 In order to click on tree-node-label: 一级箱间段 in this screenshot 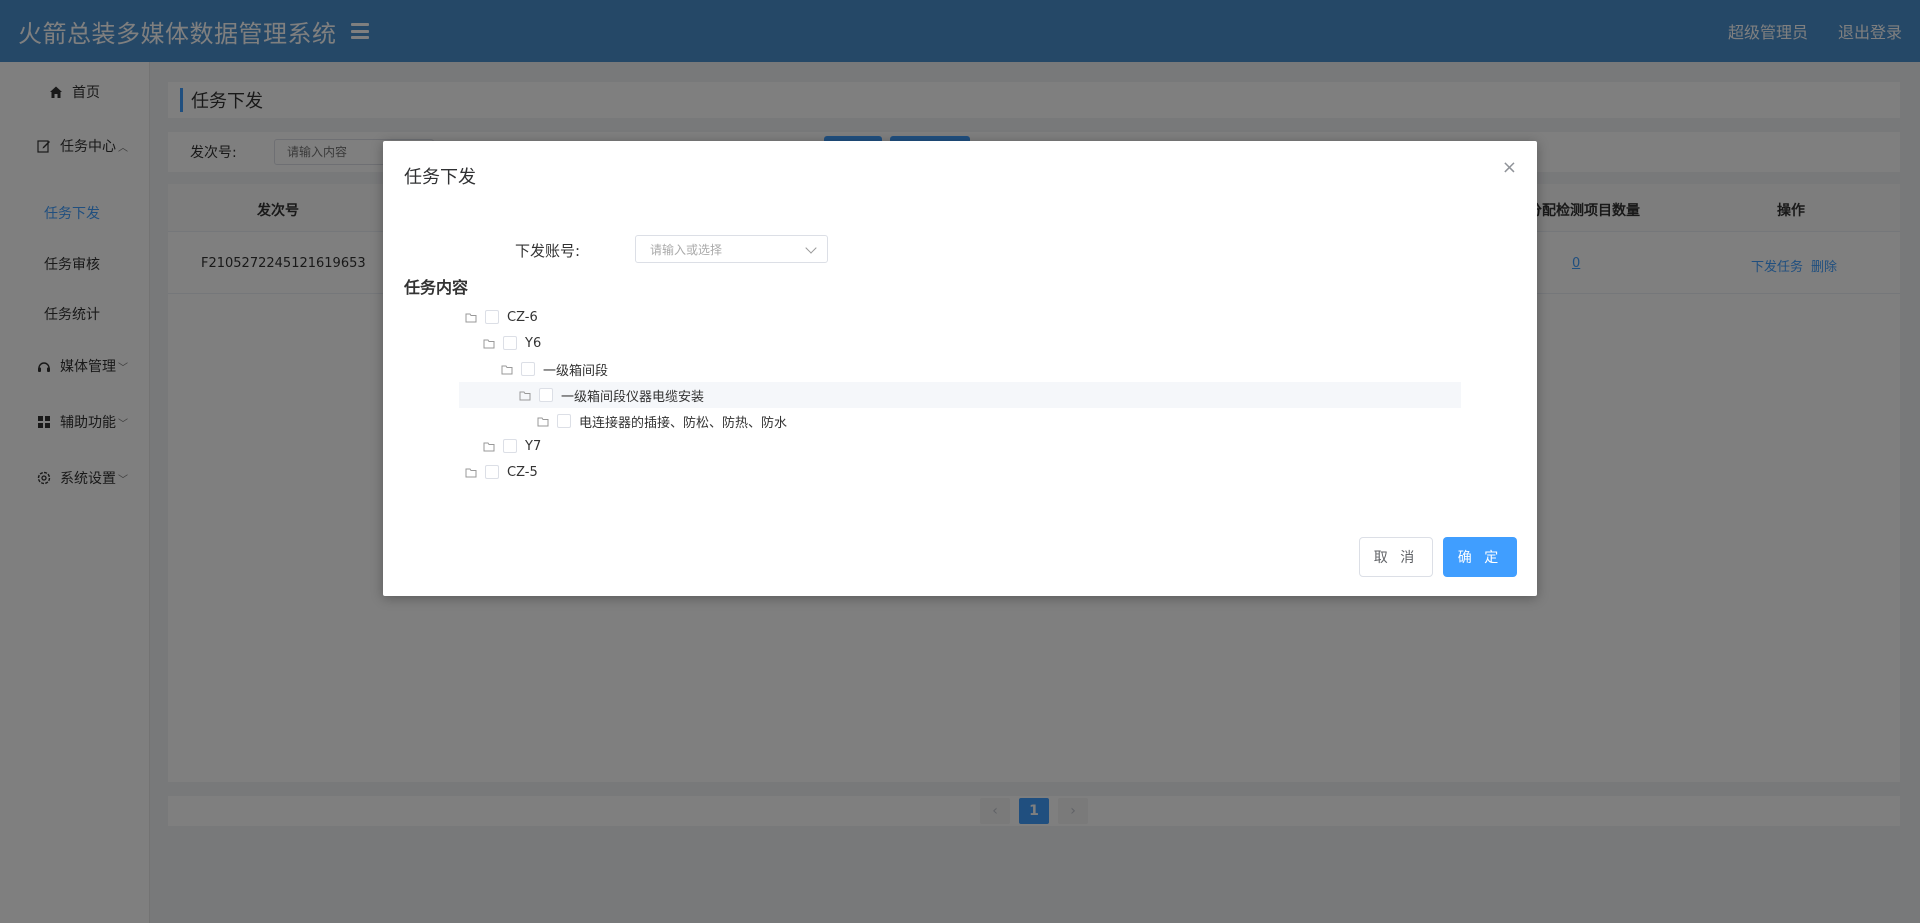, I will do `click(576, 371)`.